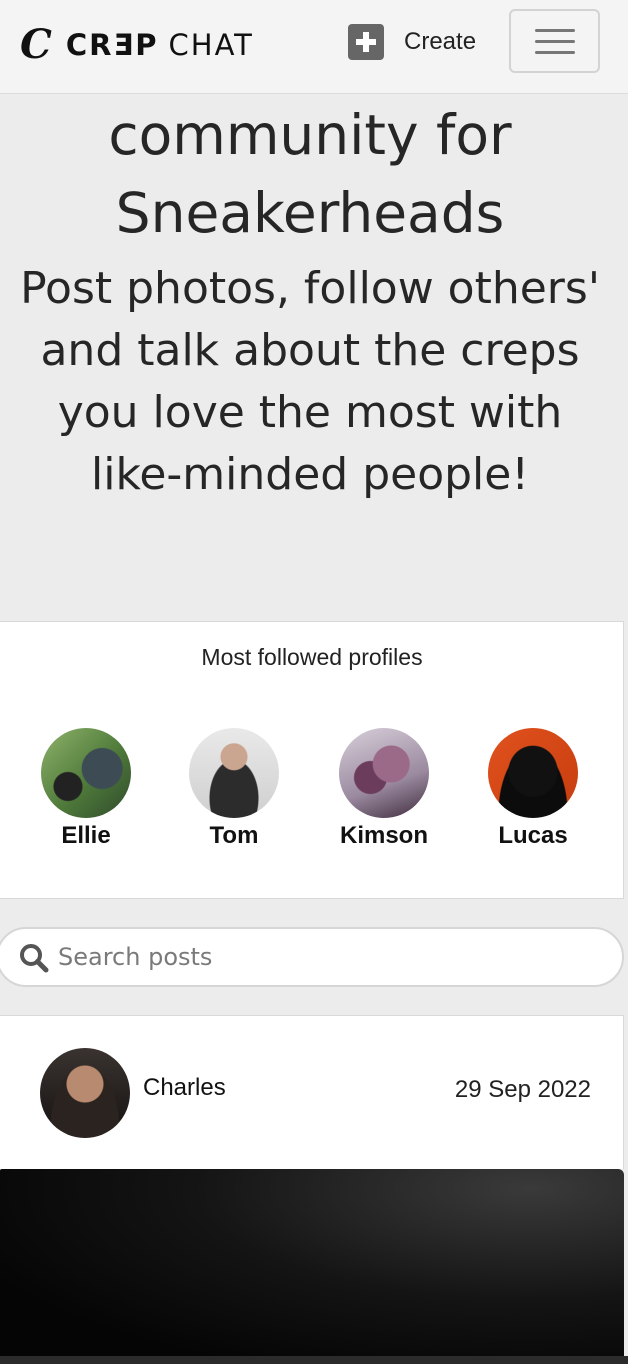 Image resolution: width=628 pixels, height=1364 pixels. I want to click on brand-logo: C CRƎP CHAT, so click(137, 45).